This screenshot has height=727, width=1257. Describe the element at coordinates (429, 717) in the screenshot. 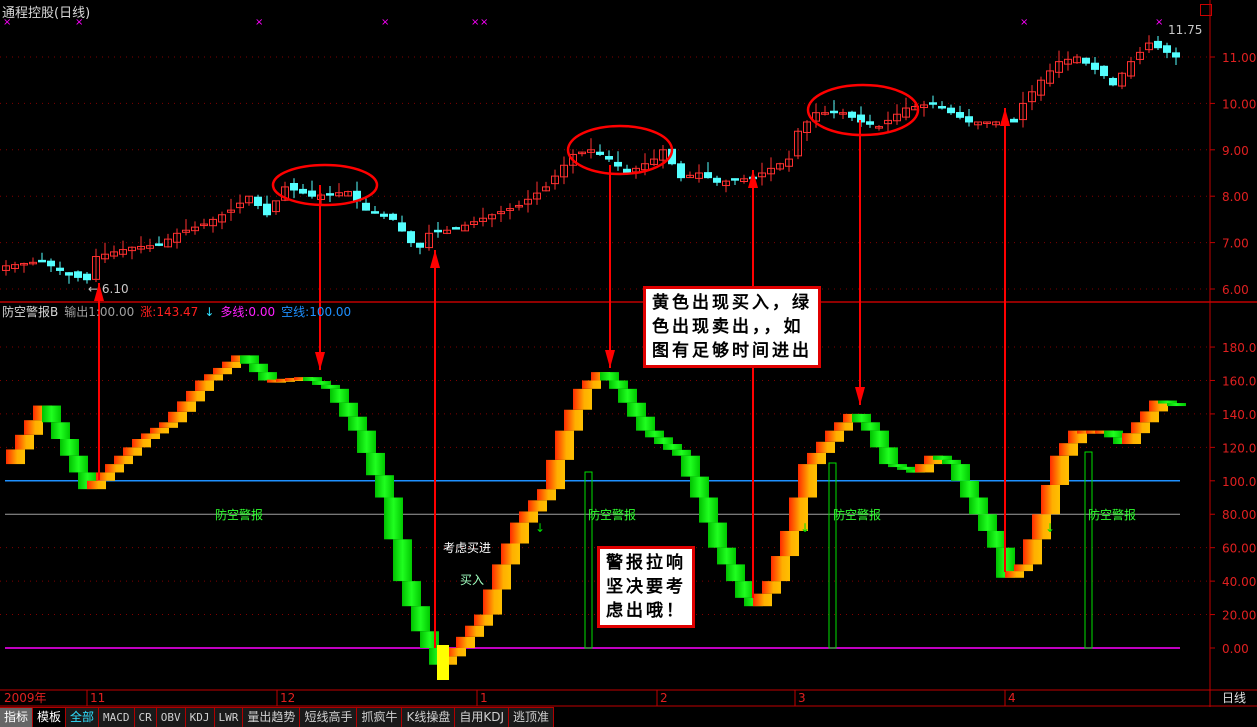

I see `tab-k-line-trading: K线操盘` at that location.